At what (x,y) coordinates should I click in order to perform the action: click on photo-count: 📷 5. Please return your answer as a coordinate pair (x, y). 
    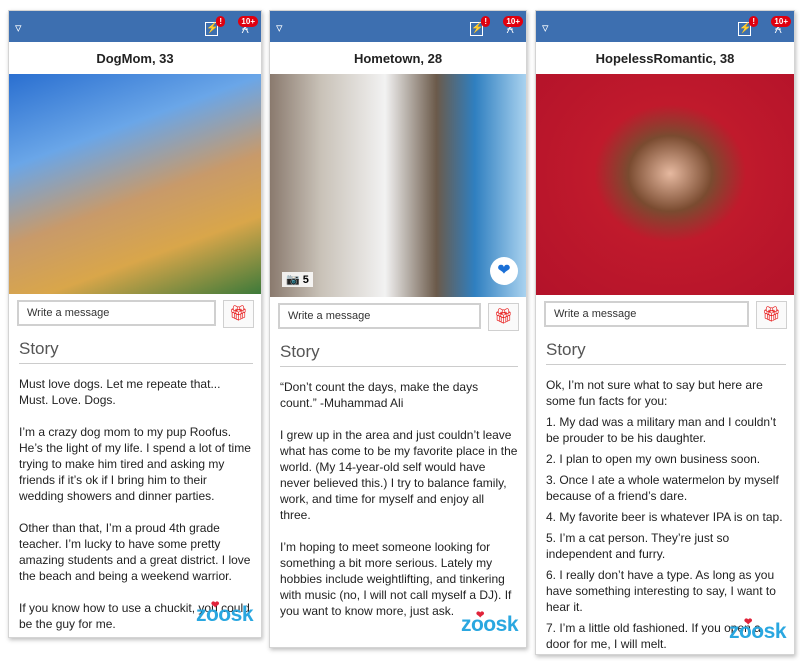
    Looking at the image, I should click on (297, 279).